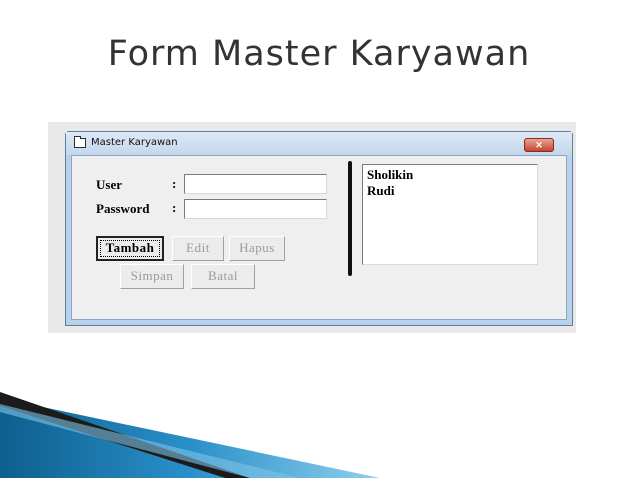 This screenshot has height=478, width=638. What do you see at coordinates (223, 276) in the screenshot?
I see `batal-button: Batal` at bounding box center [223, 276].